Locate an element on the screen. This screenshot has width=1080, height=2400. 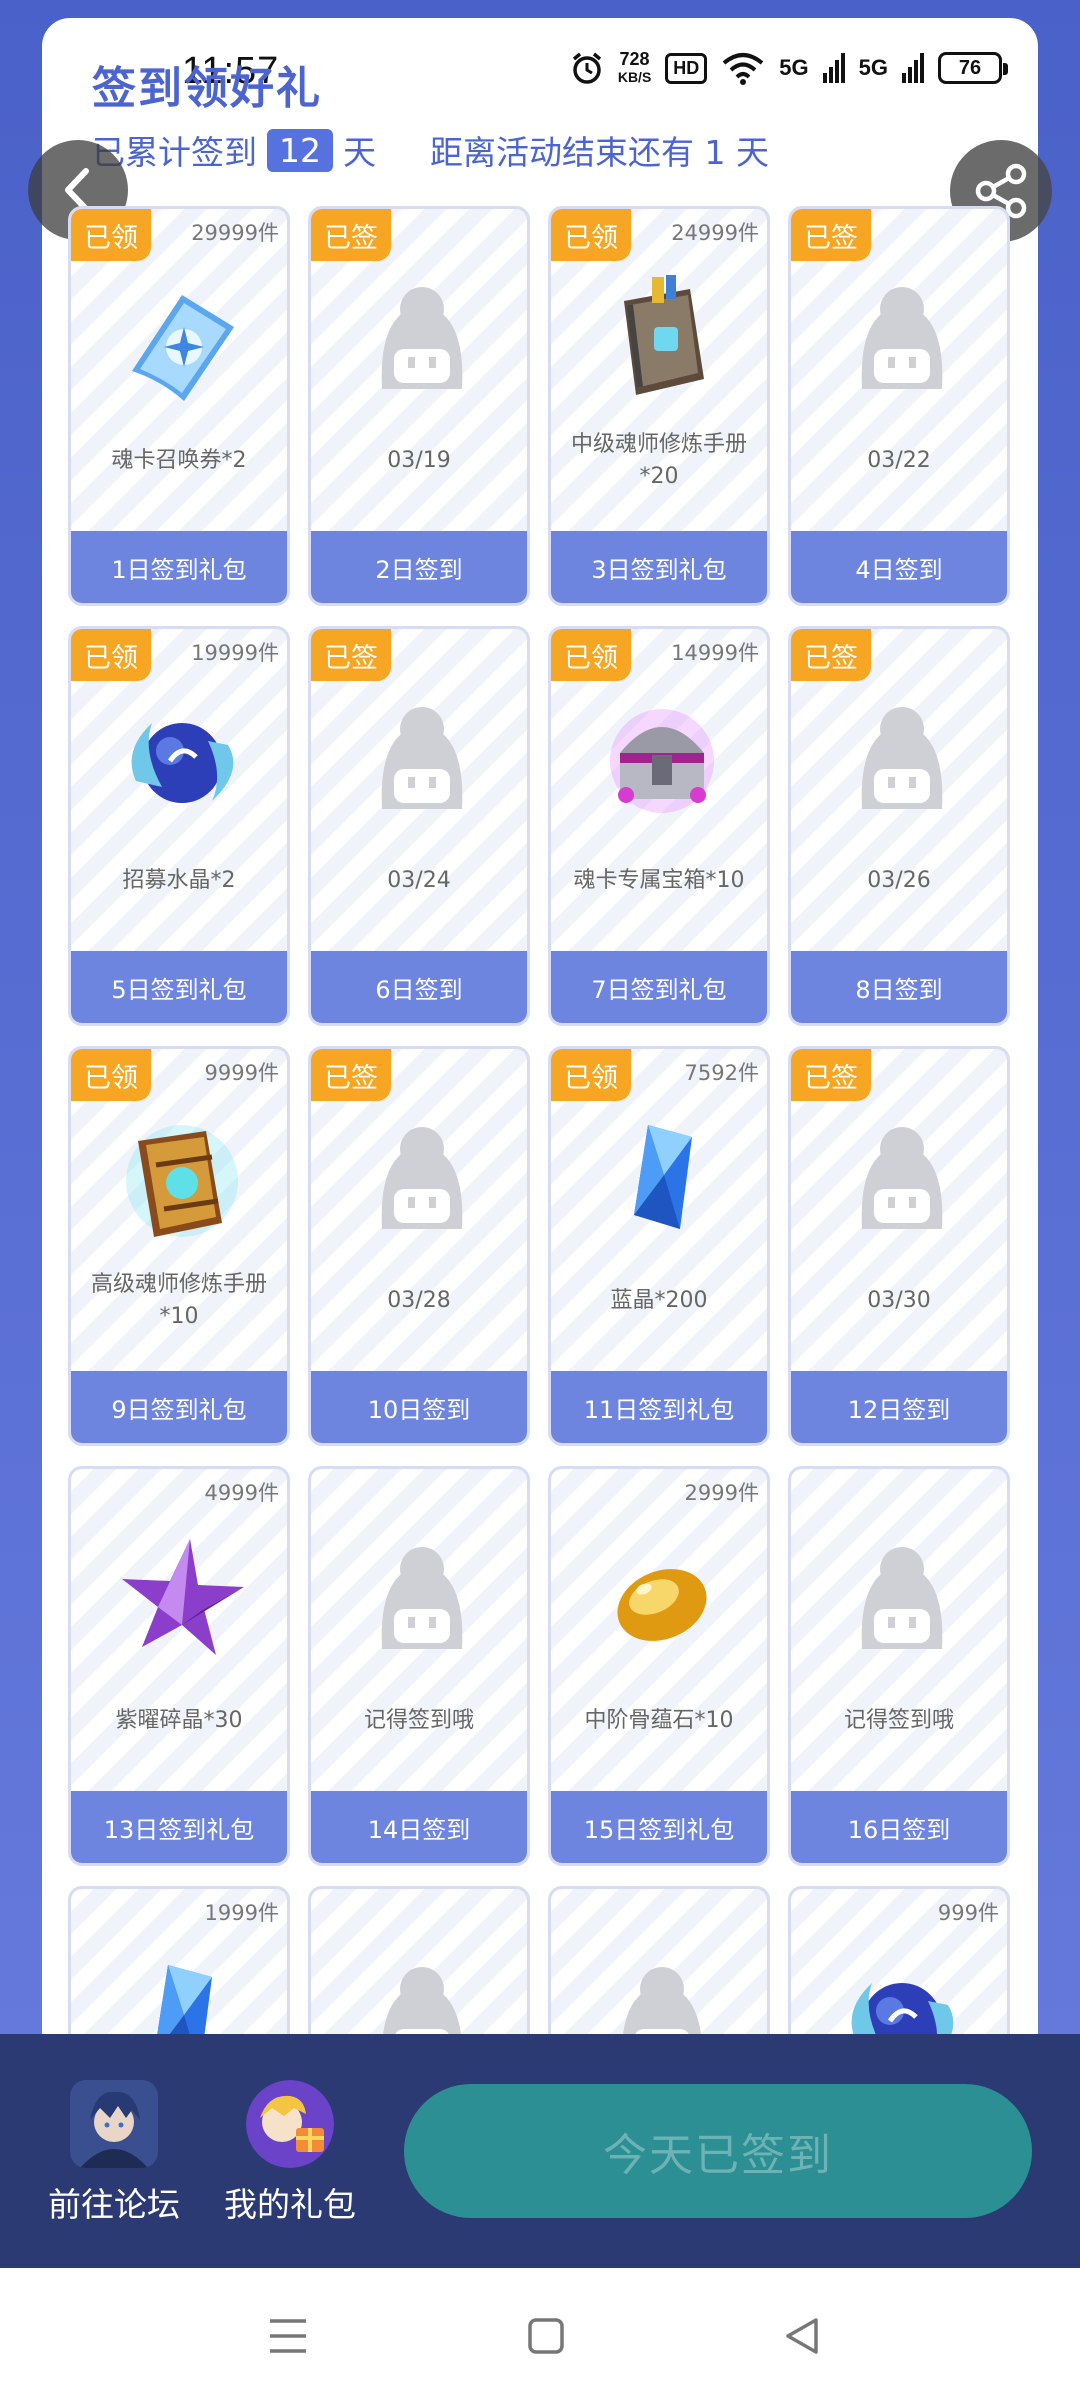
day-label: 6日签到 is located at coordinates (419, 987).